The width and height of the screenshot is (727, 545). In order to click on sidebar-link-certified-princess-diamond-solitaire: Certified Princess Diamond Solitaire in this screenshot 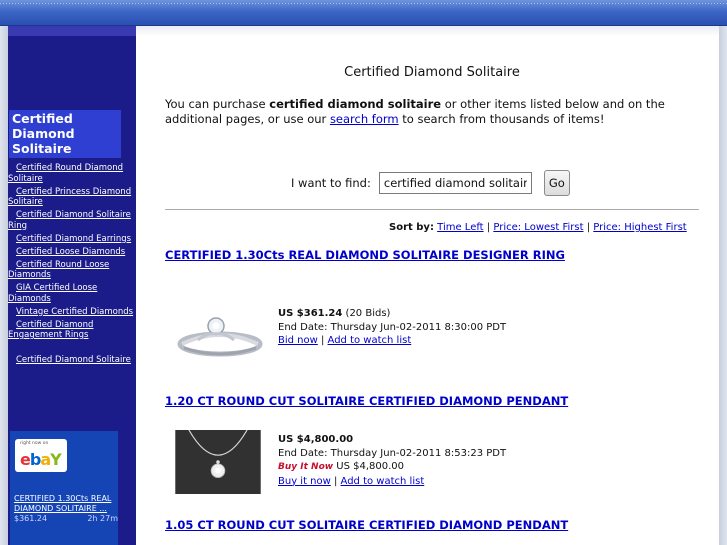, I will do `click(72, 197)`.